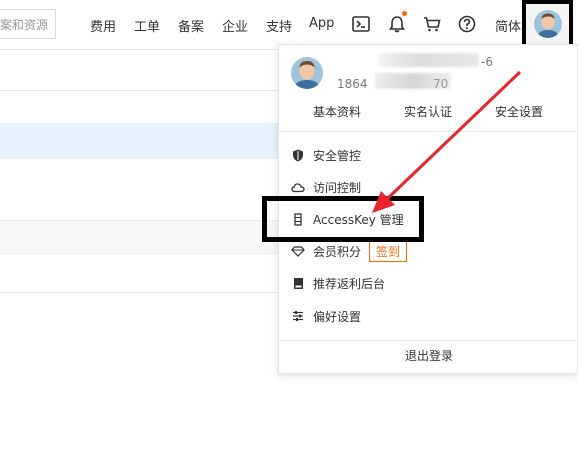 This screenshot has width=578, height=476. What do you see at coordinates (298, 187) in the screenshot?
I see `cloud-icon` at bounding box center [298, 187].